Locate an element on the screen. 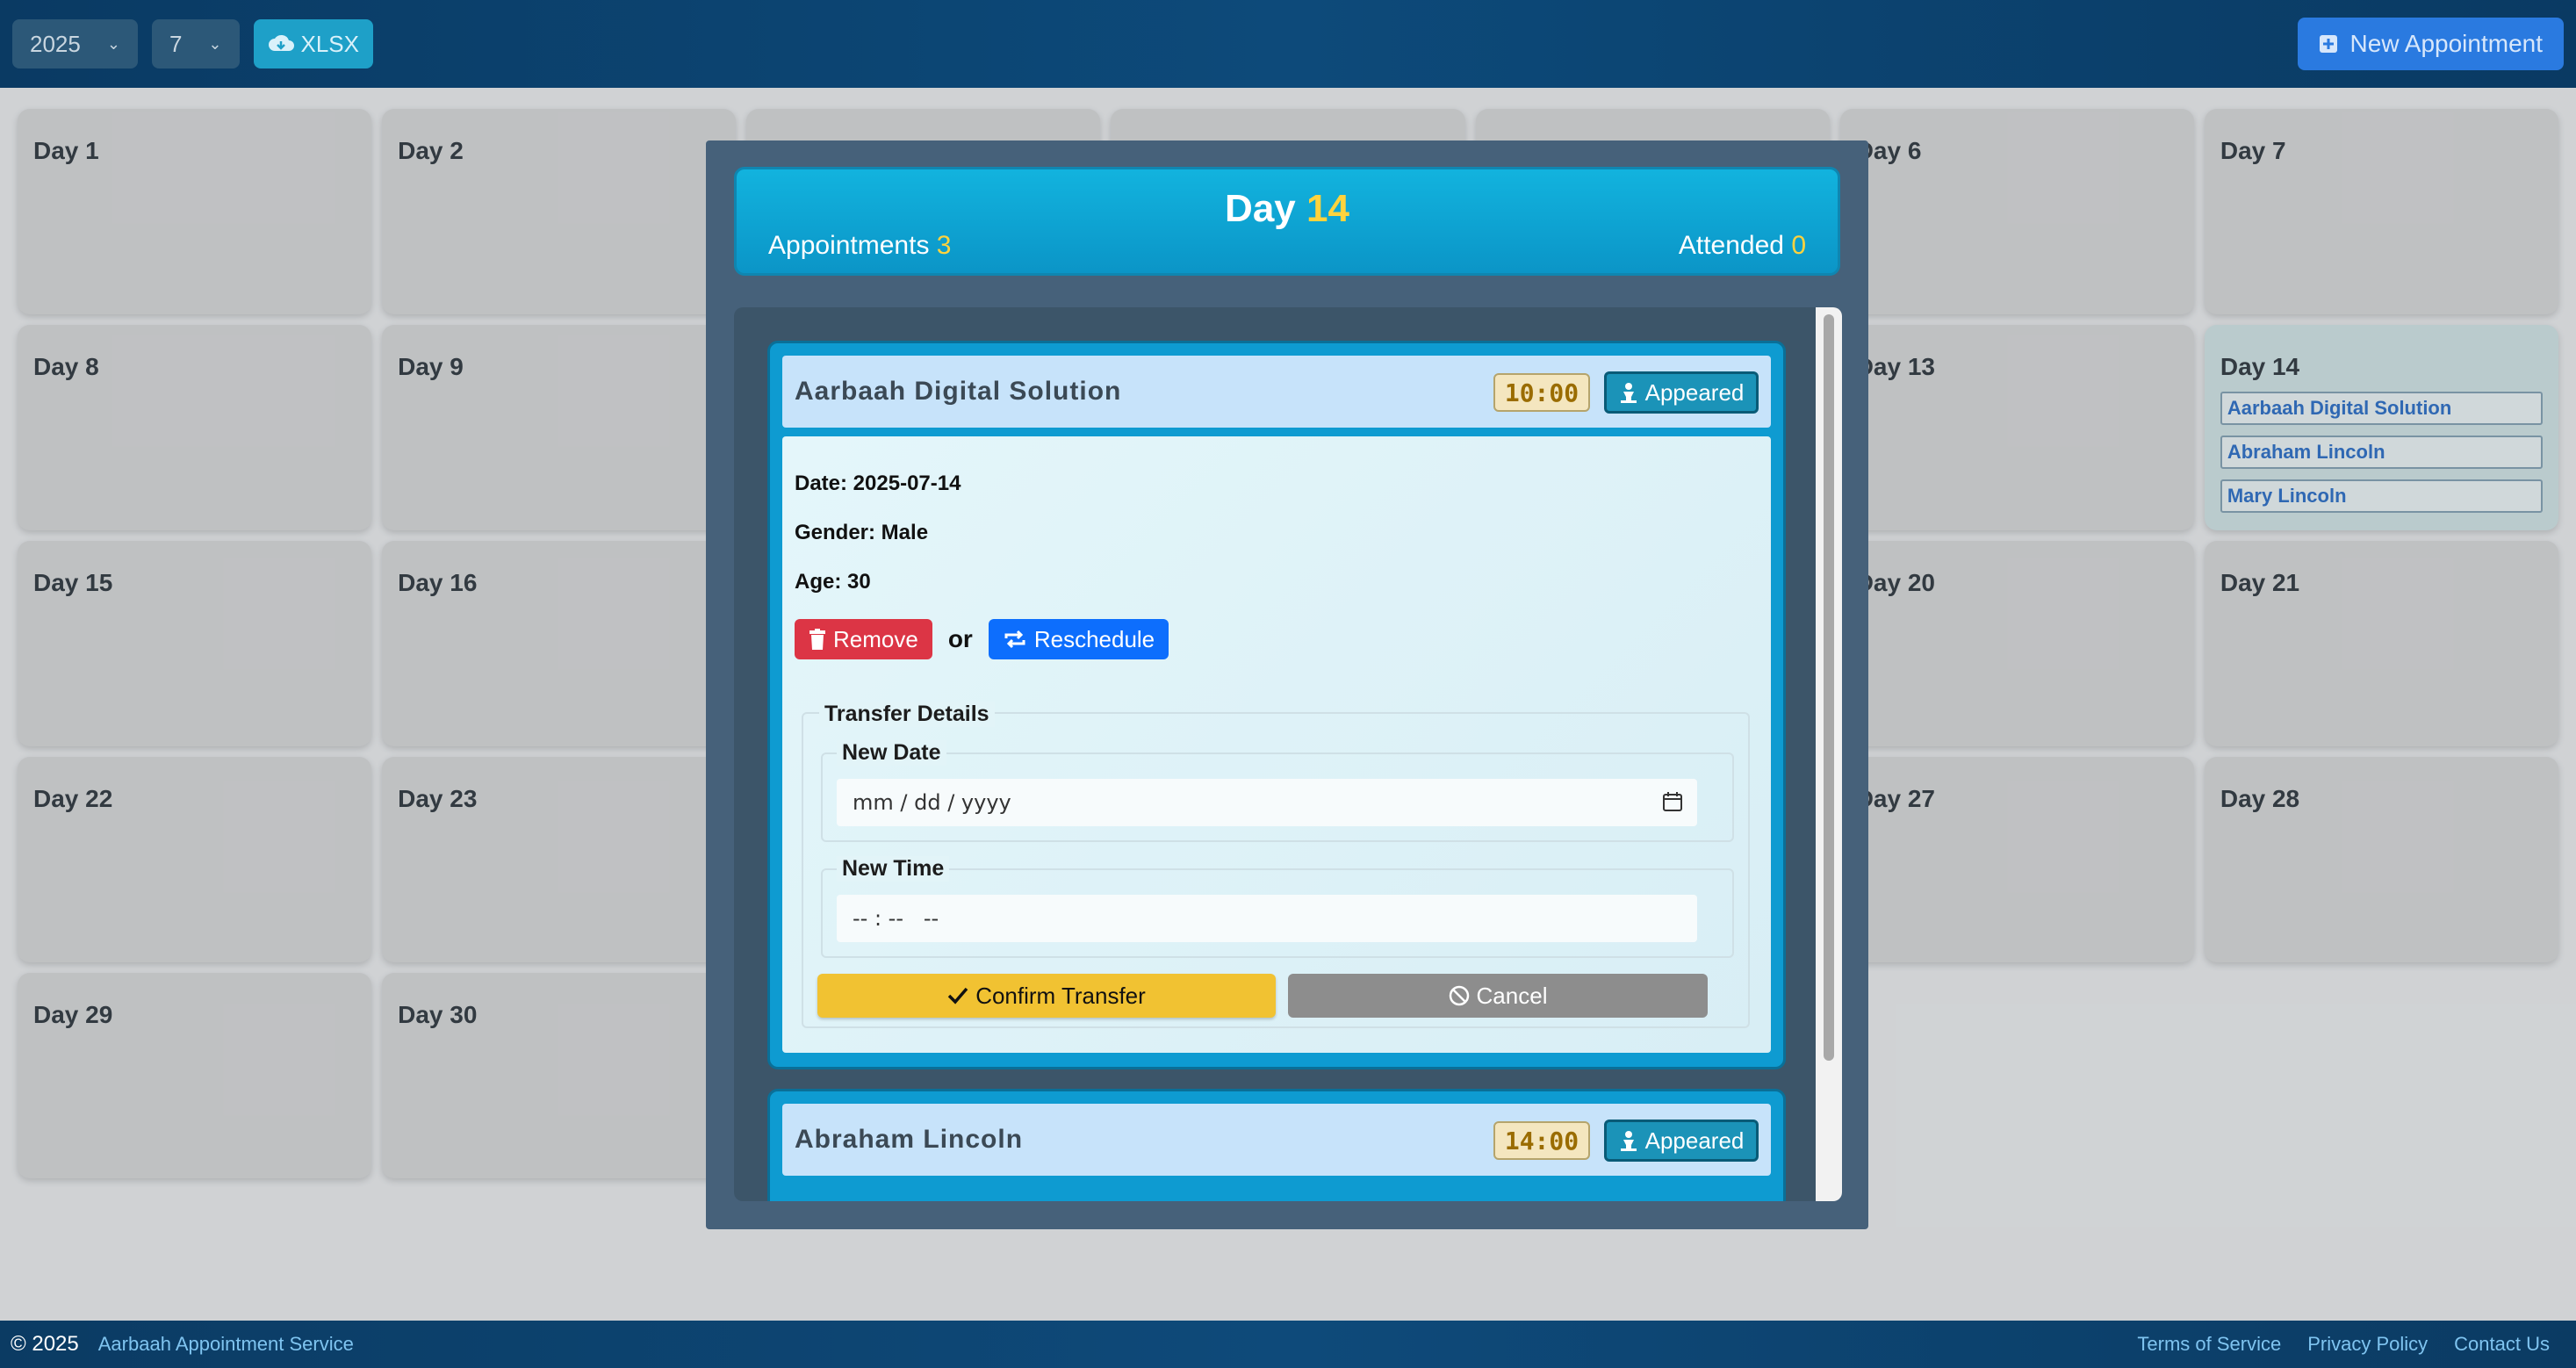 Image resolution: width=2576 pixels, height=1368 pixels. export-xlsx-button: XLSX is located at coordinates (313, 43).